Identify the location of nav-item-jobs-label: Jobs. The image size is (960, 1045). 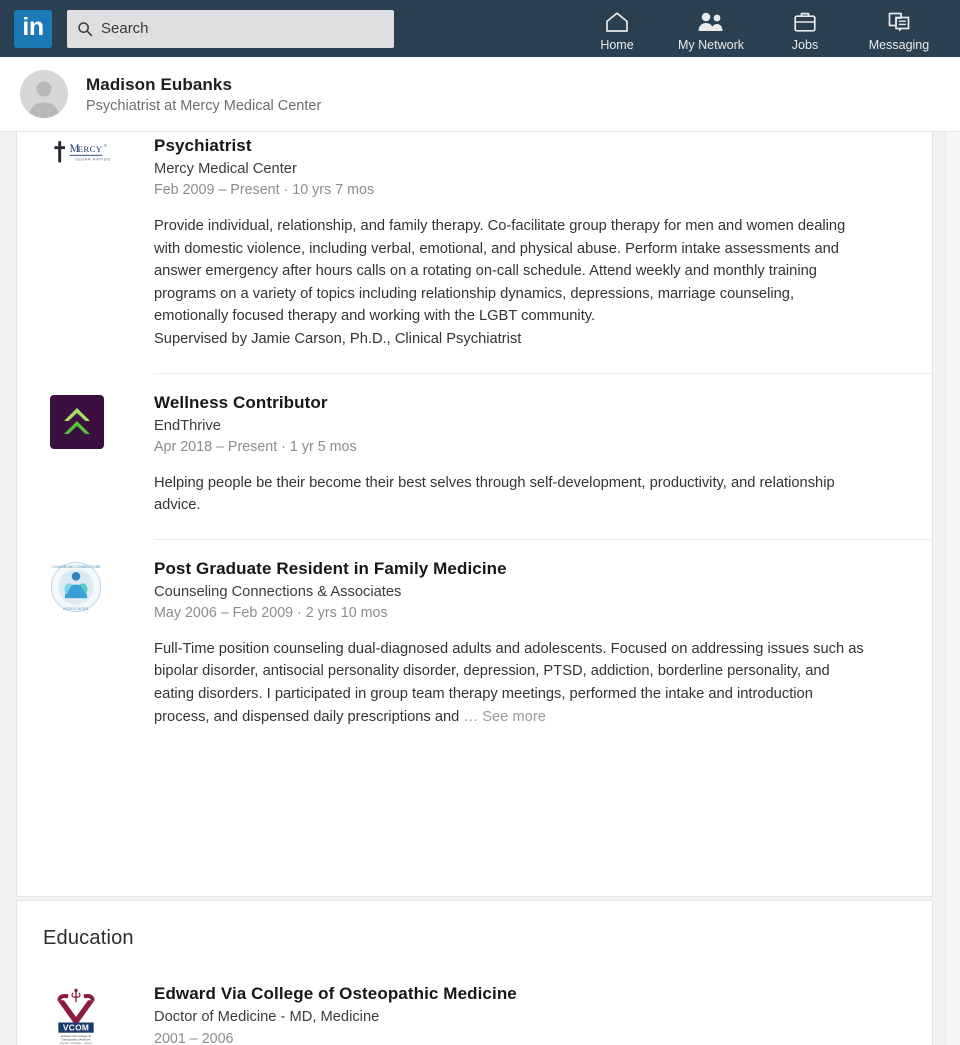
(805, 44).